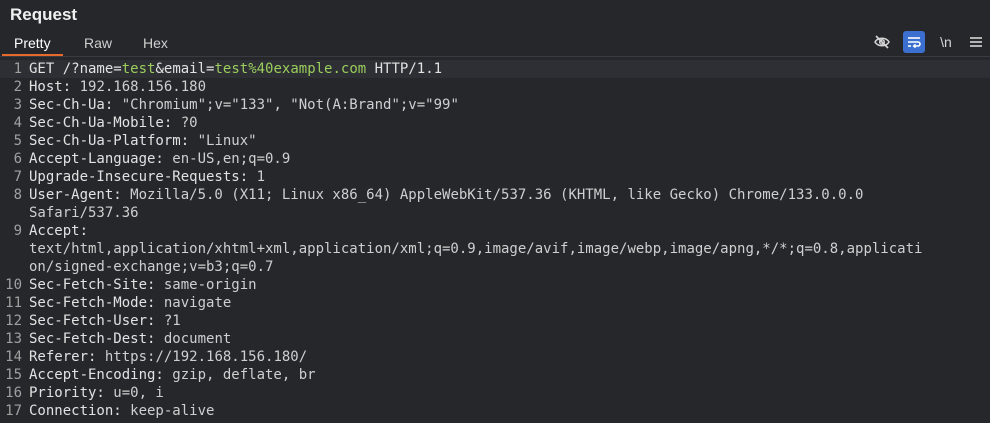 This screenshot has width=990, height=423. I want to click on header-name: Referer:, so click(63, 357).